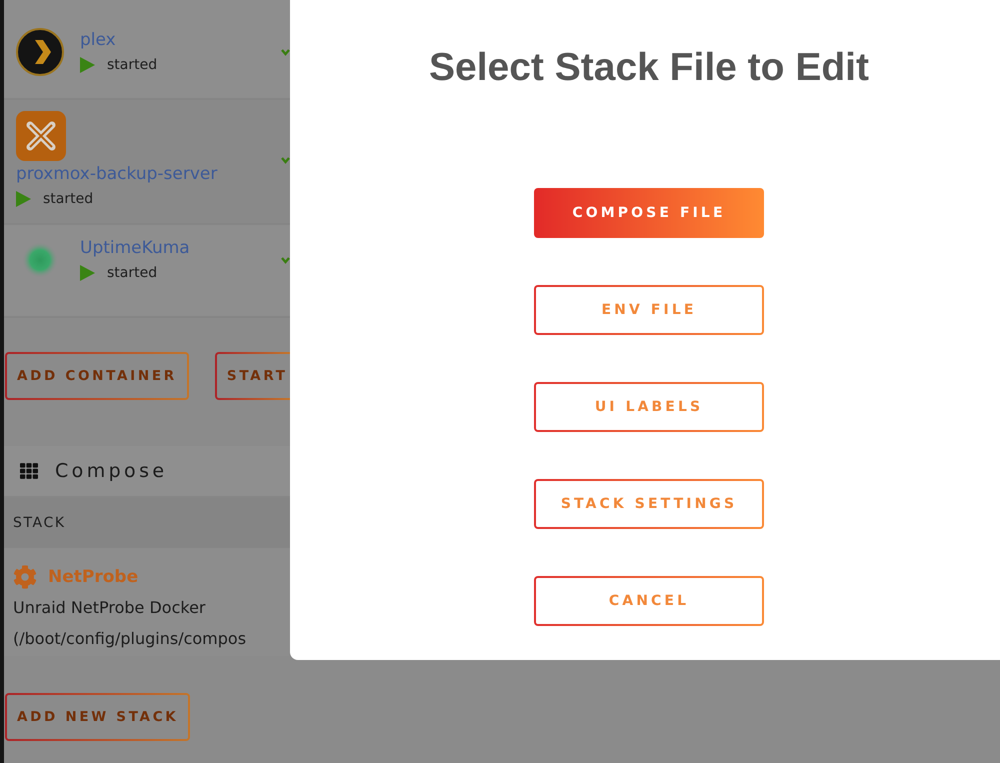 The height and width of the screenshot is (763, 1000). What do you see at coordinates (147, 523) in the screenshot?
I see `column-header: STACK` at bounding box center [147, 523].